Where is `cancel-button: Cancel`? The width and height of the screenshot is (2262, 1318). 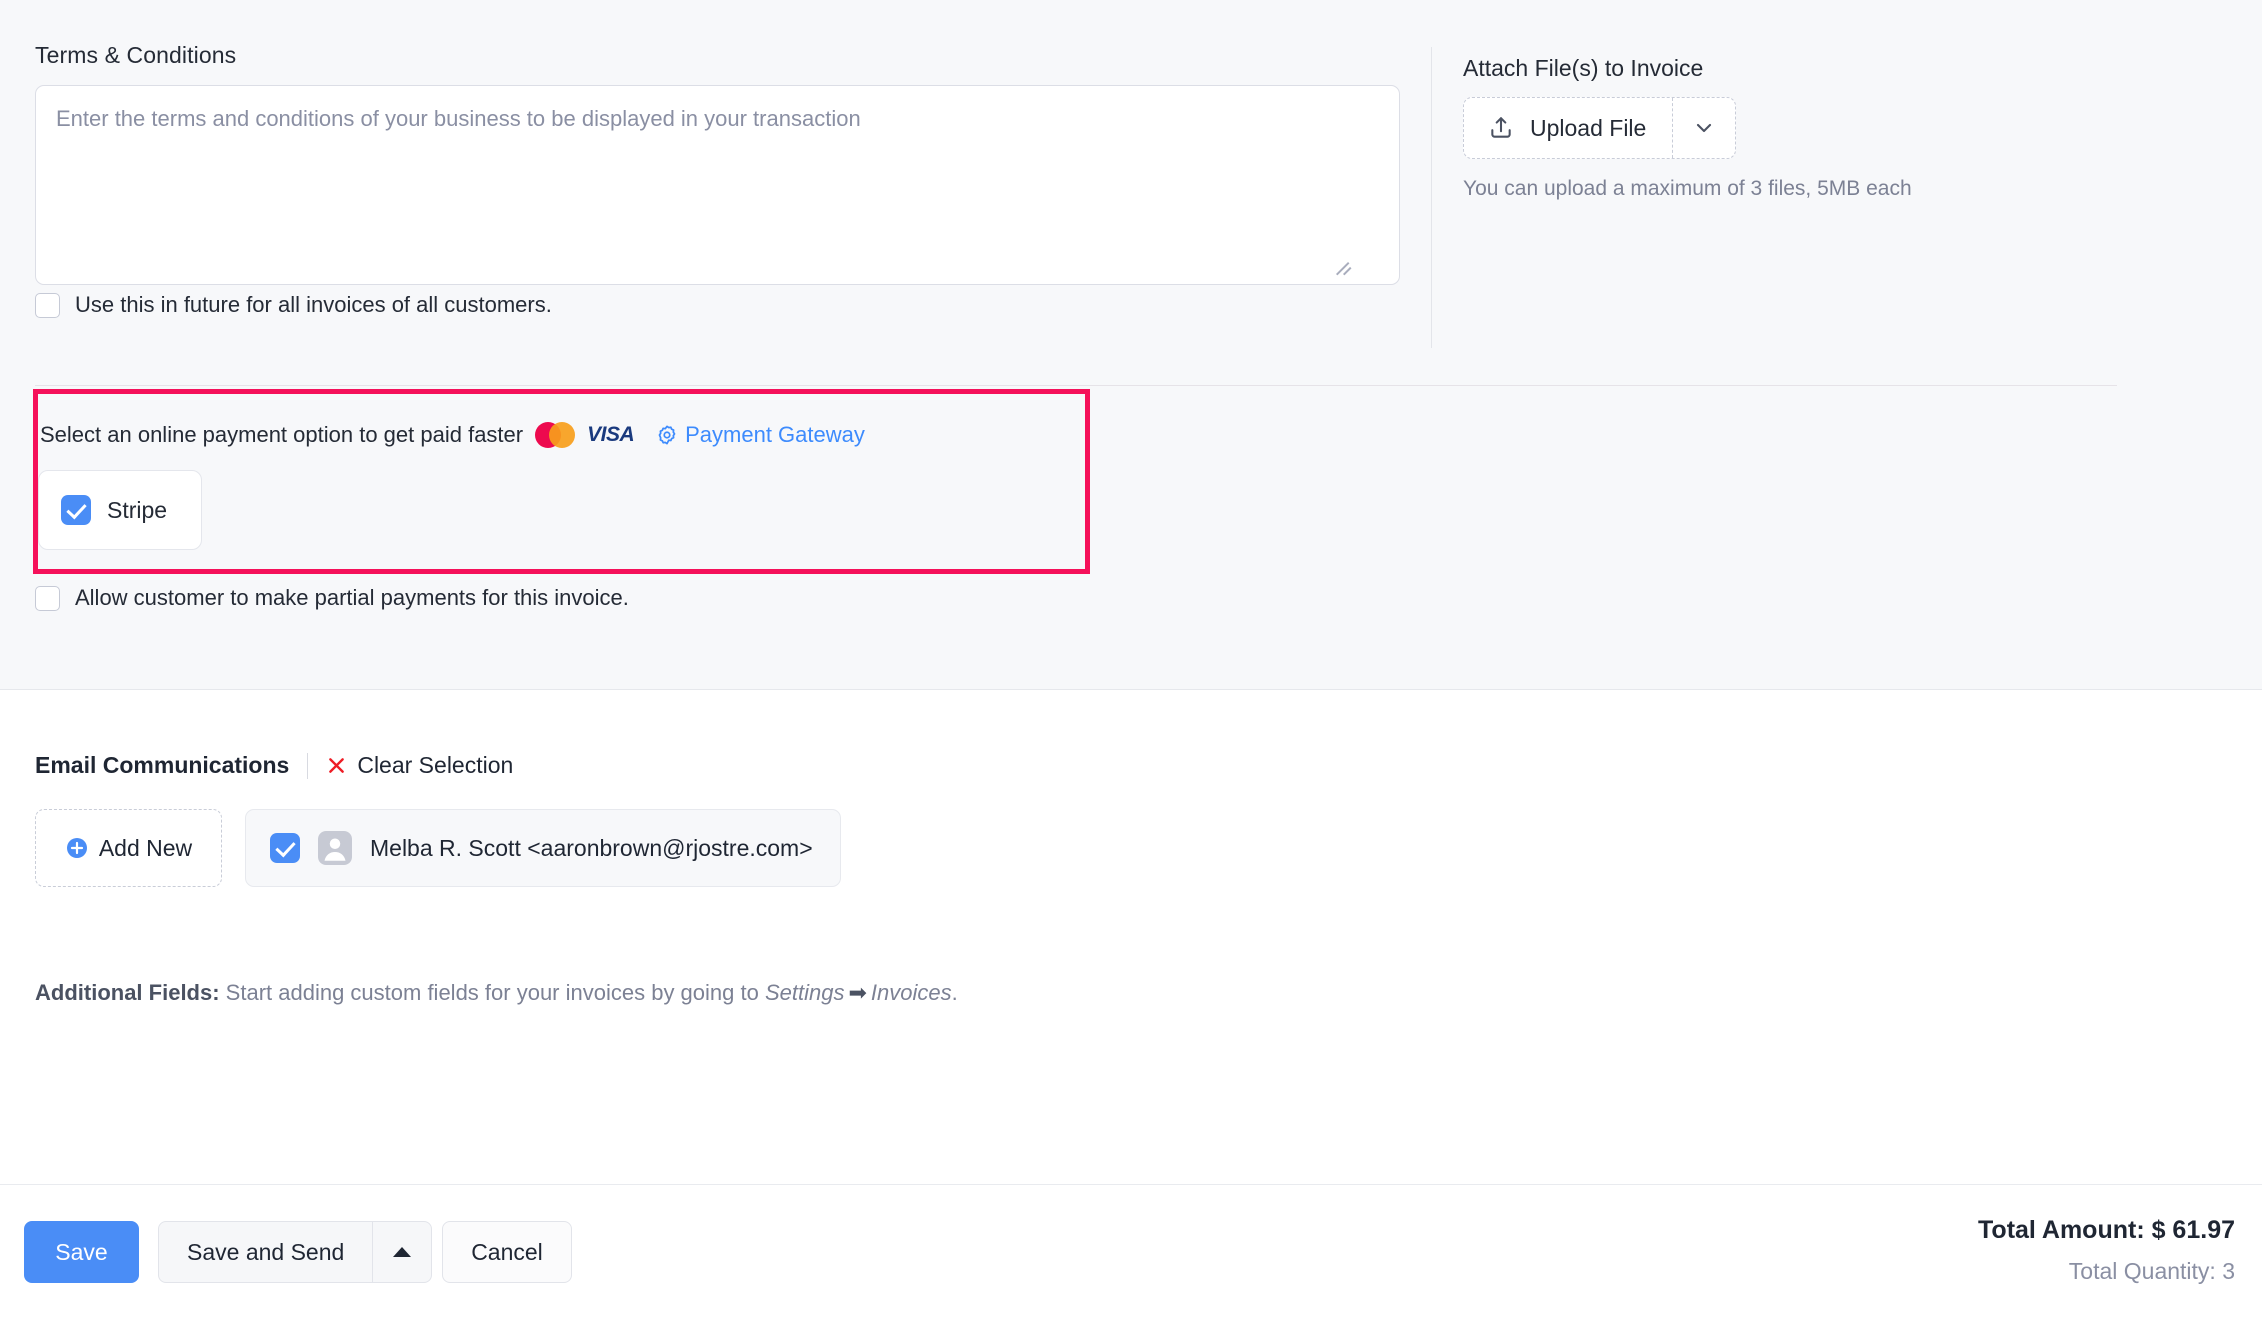
cancel-button: Cancel is located at coordinates (507, 1252).